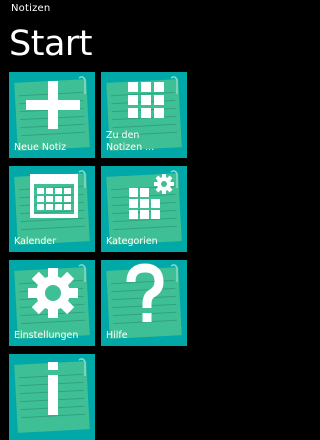 This screenshot has width=320, height=440. I want to click on tile-label: Hilfe, so click(117, 335).